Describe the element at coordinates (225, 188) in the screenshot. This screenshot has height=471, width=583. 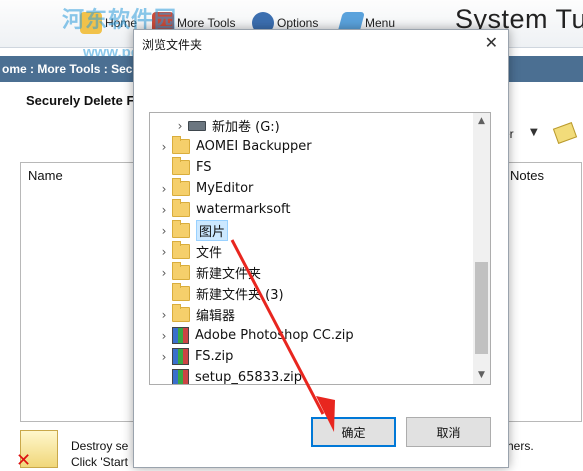
I see `tree-item-label: MyEditor` at that location.